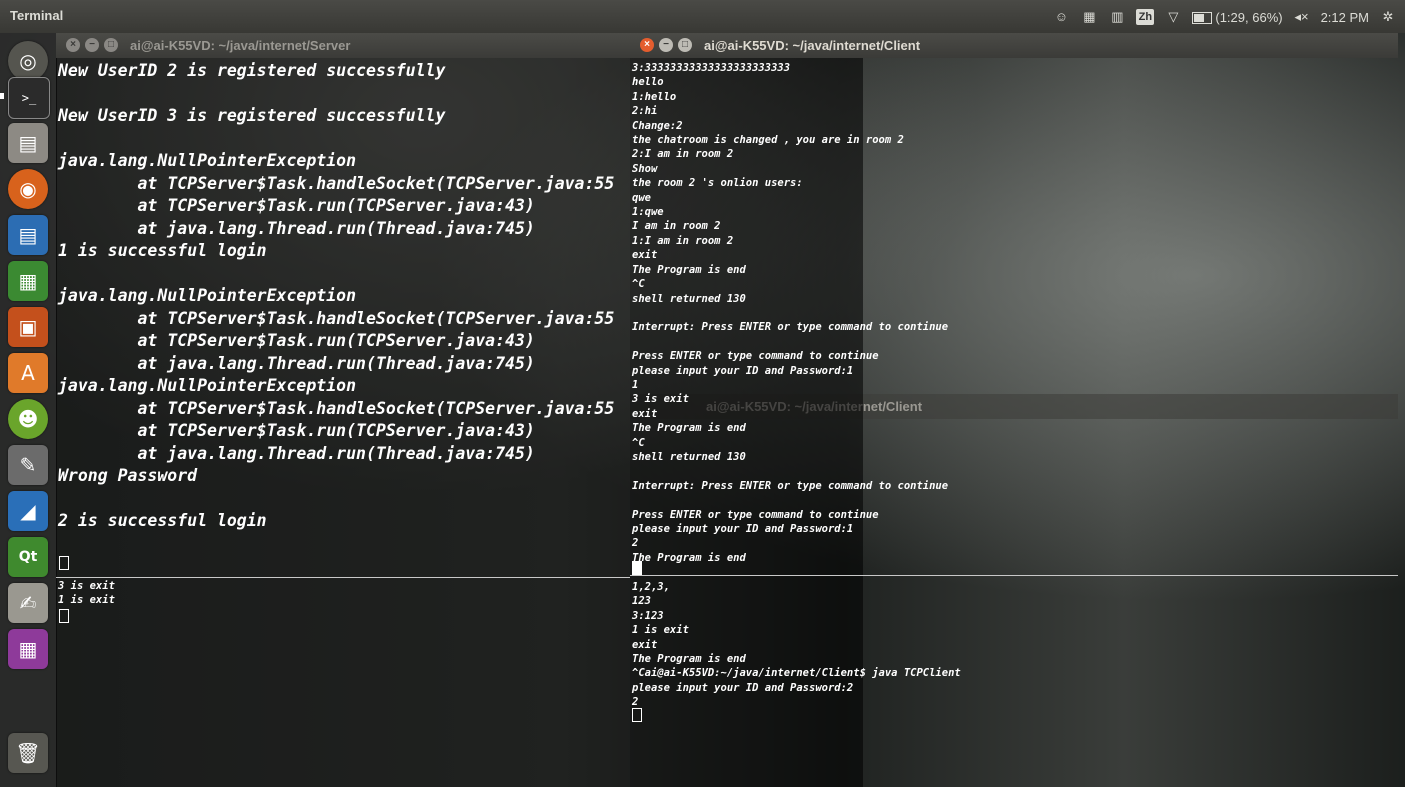 The width and height of the screenshot is (1405, 787). Describe the element at coordinates (28, 511) in the screenshot. I see `matlab-icon: ◢` at that location.